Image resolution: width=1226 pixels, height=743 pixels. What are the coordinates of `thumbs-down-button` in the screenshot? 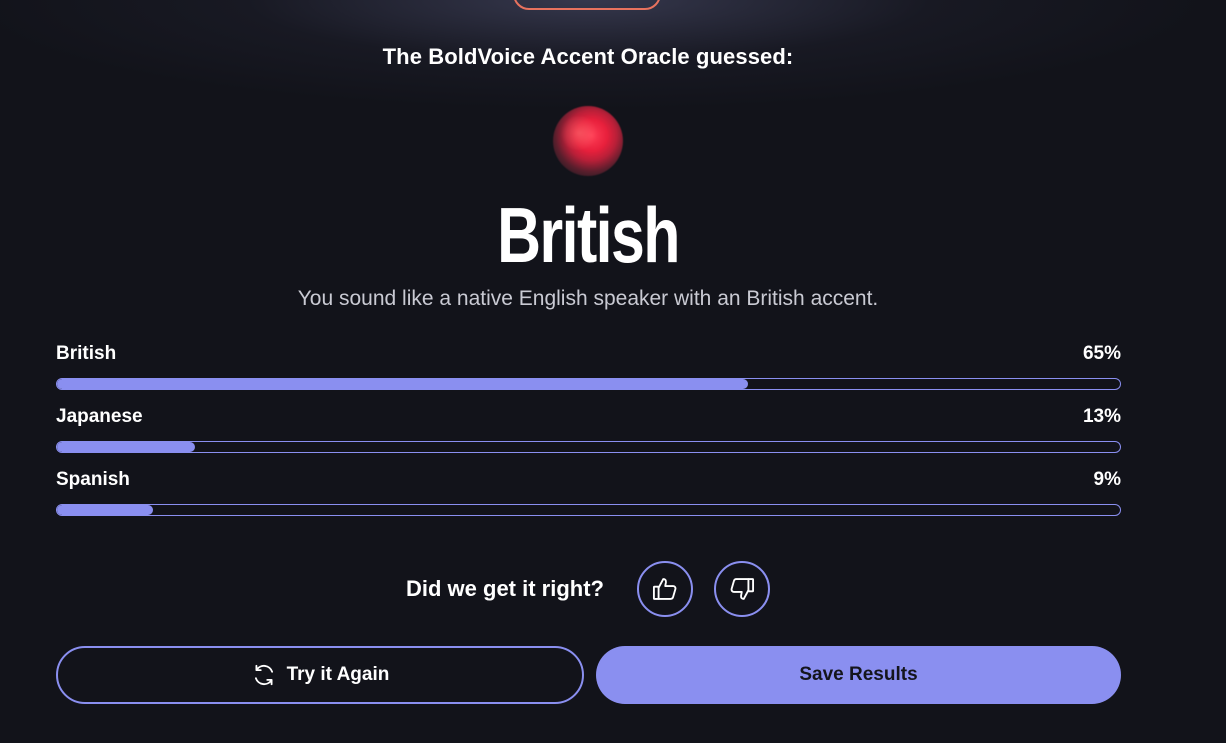 It's located at (742, 589).